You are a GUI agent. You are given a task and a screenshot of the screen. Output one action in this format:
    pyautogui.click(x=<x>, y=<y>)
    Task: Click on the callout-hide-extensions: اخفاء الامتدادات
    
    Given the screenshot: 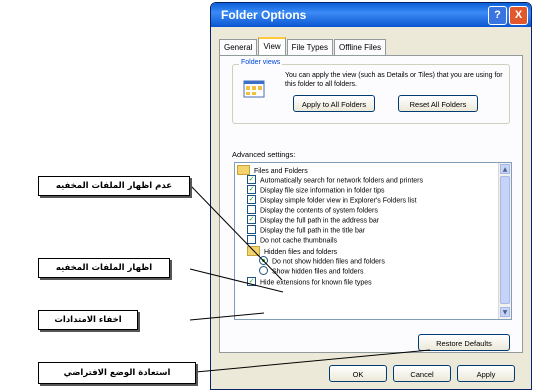 What is the action you would take?
    pyautogui.click(x=88, y=320)
    